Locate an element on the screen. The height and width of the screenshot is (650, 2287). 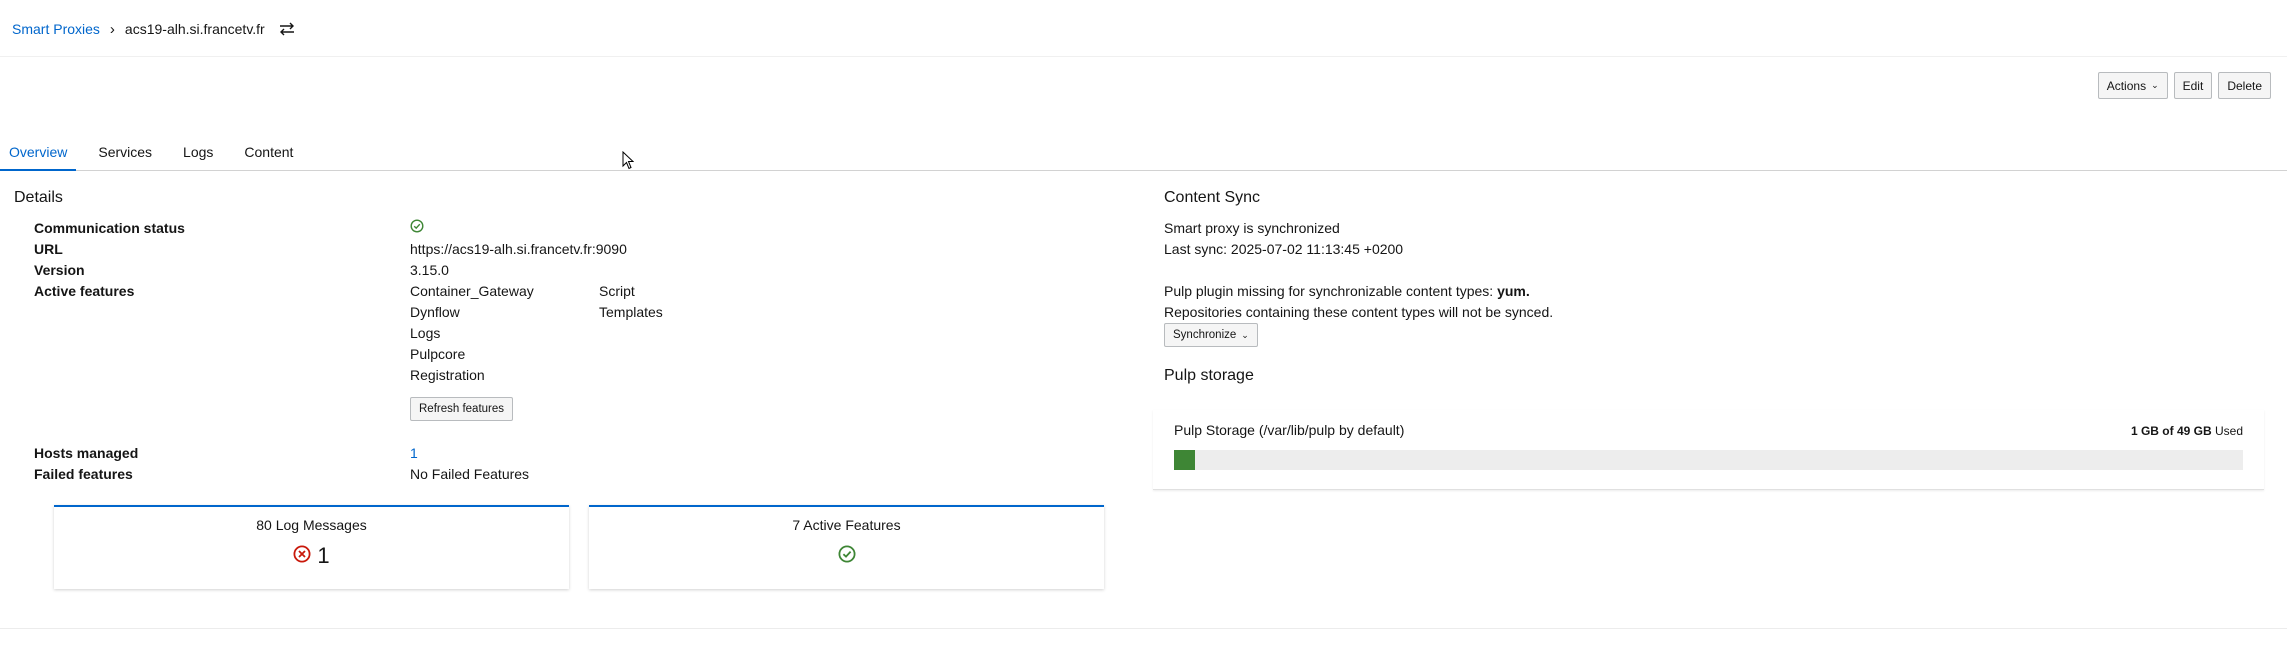
active-features-card: 7 Active Features is located at coordinates (846, 547).